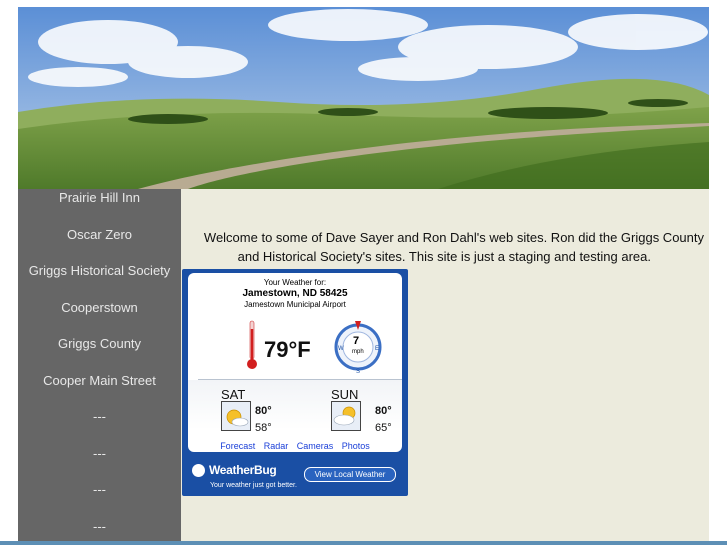 This screenshot has width=727, height=554. I want to click on current-conditions: 79°F W E S 7 mph, so click(295, 348).